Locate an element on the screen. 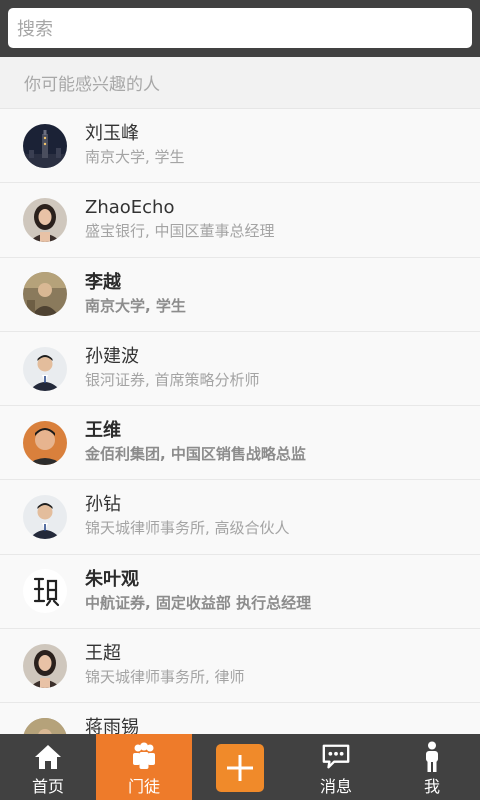 Image resolution: width=480 pixels, height=800 pixels. section-header: 你可能感兴趣的人 is located at coordinates (240, 83).